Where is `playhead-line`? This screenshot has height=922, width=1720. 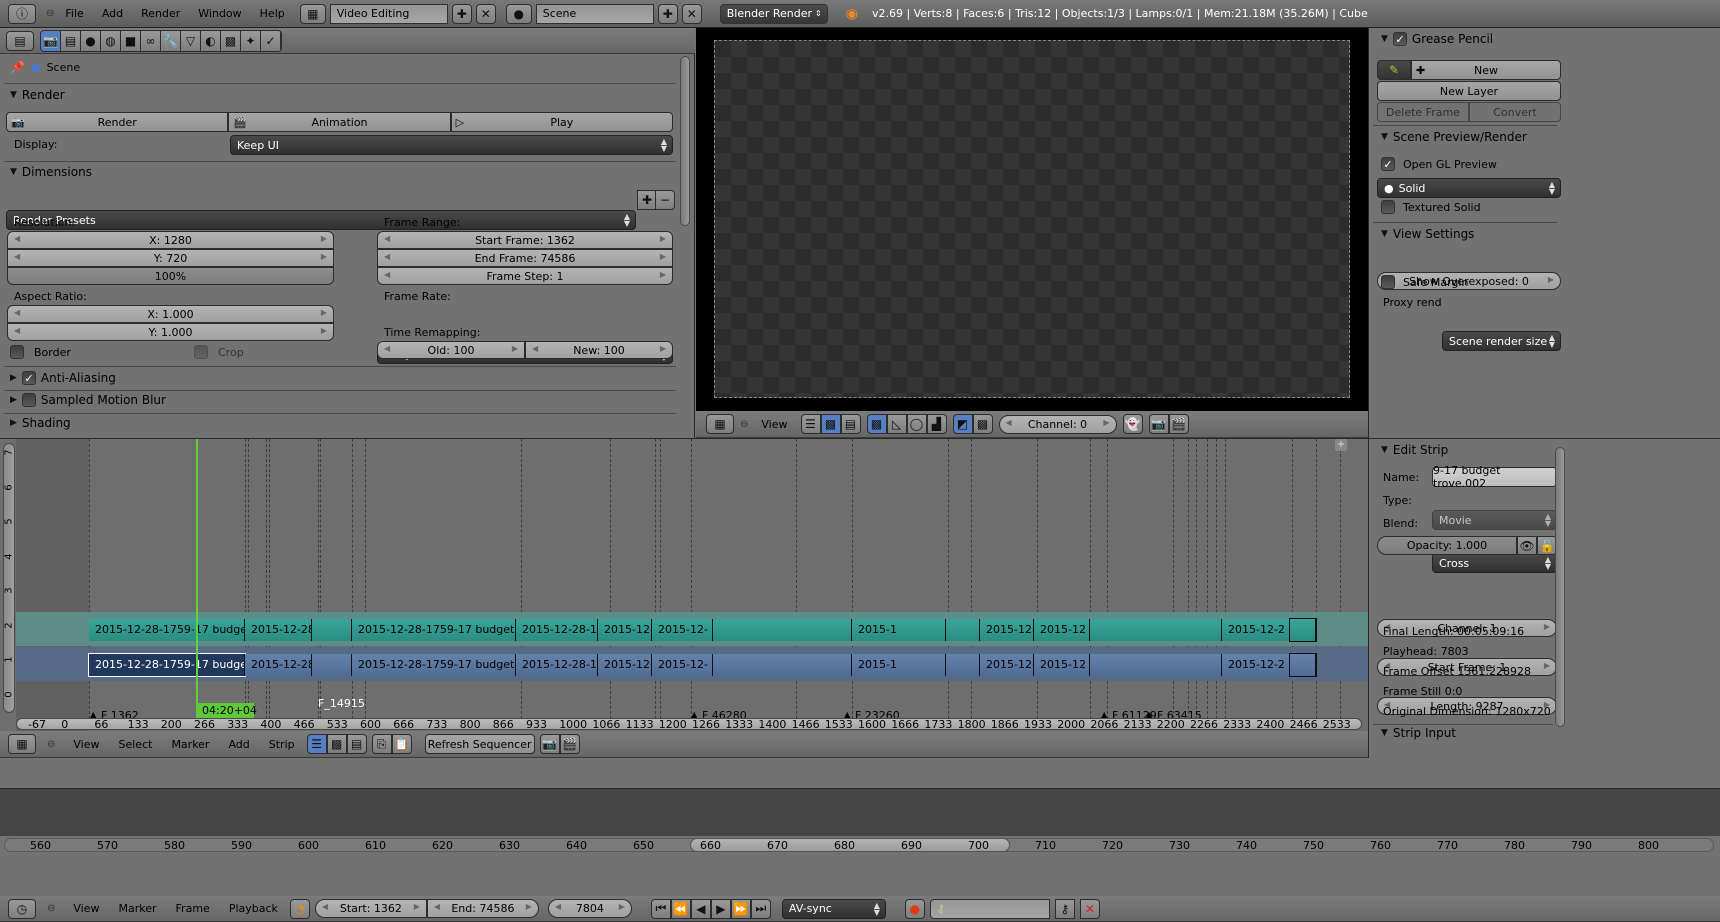 playhead-line is located at coordinates (197, 584).